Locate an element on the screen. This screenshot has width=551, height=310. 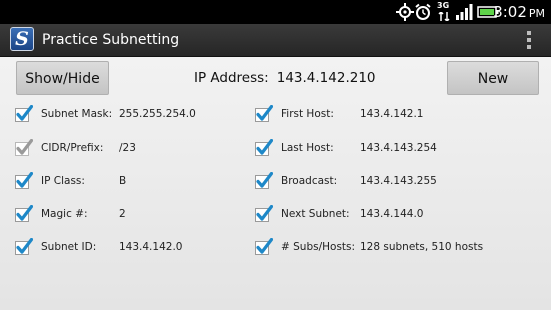
signal-icon is located at coordinates (464, 12).